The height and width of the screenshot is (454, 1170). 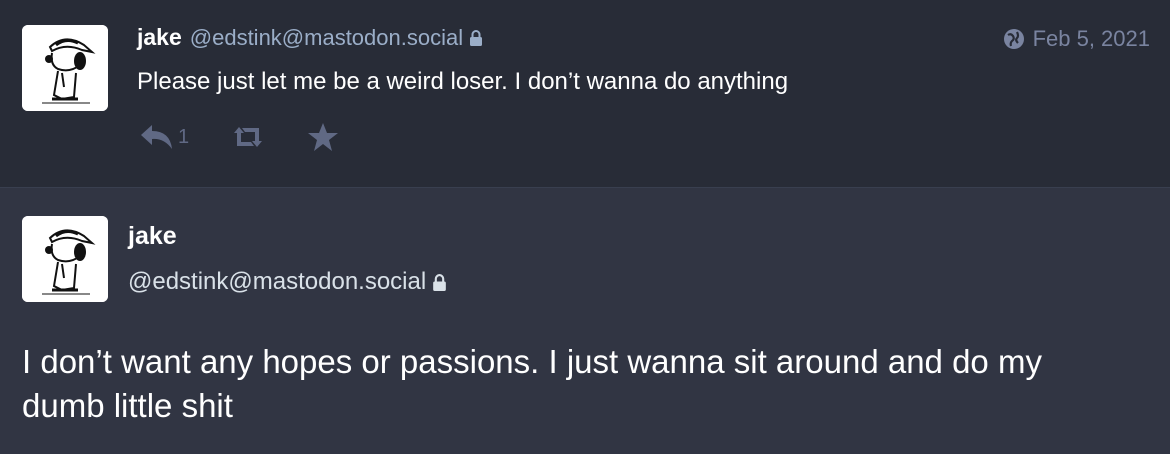 I want to click on status-actions: 1, so click(x=239, y=137).